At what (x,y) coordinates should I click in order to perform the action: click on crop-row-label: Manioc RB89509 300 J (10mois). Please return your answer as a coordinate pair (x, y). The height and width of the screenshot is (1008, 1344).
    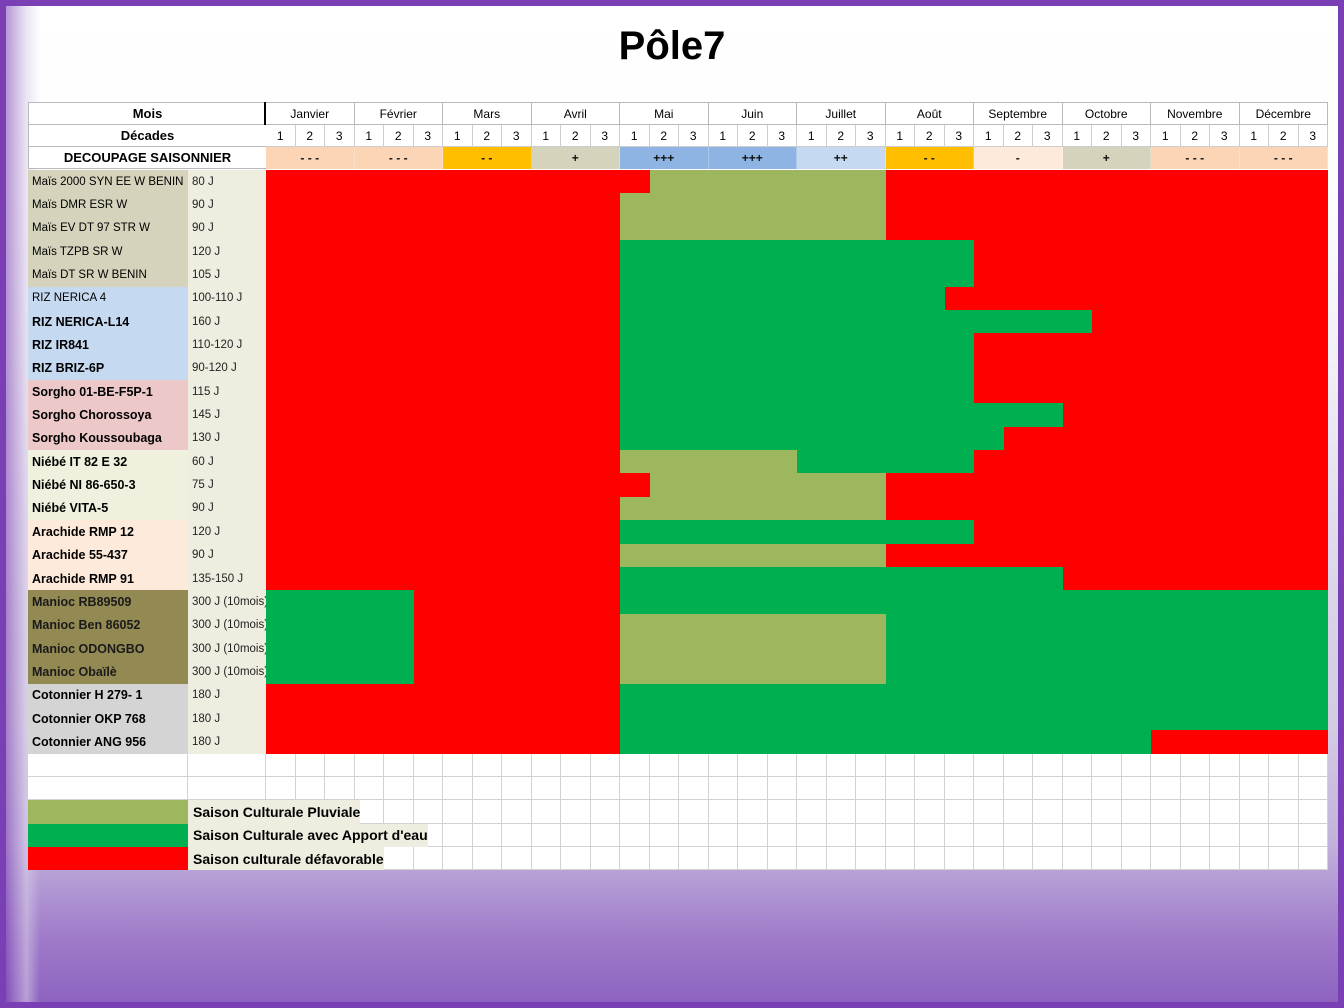
    Looking at the image, I should click on (147, 602).